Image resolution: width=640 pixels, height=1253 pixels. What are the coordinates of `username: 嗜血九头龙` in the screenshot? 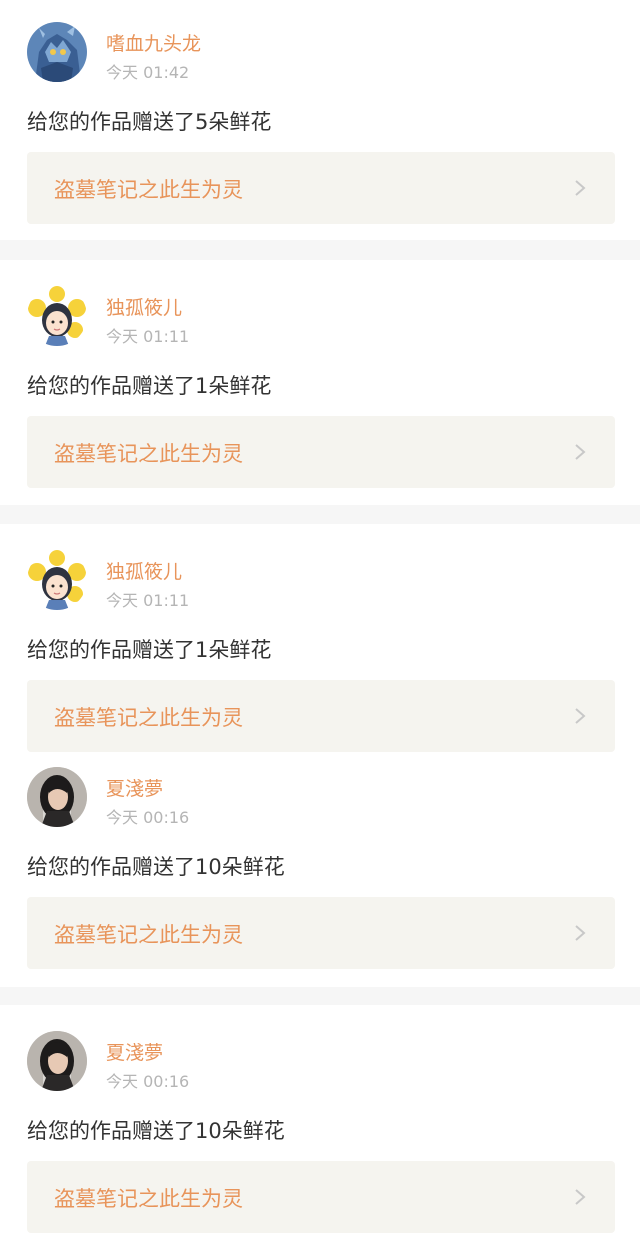 It's located at (153, 42).